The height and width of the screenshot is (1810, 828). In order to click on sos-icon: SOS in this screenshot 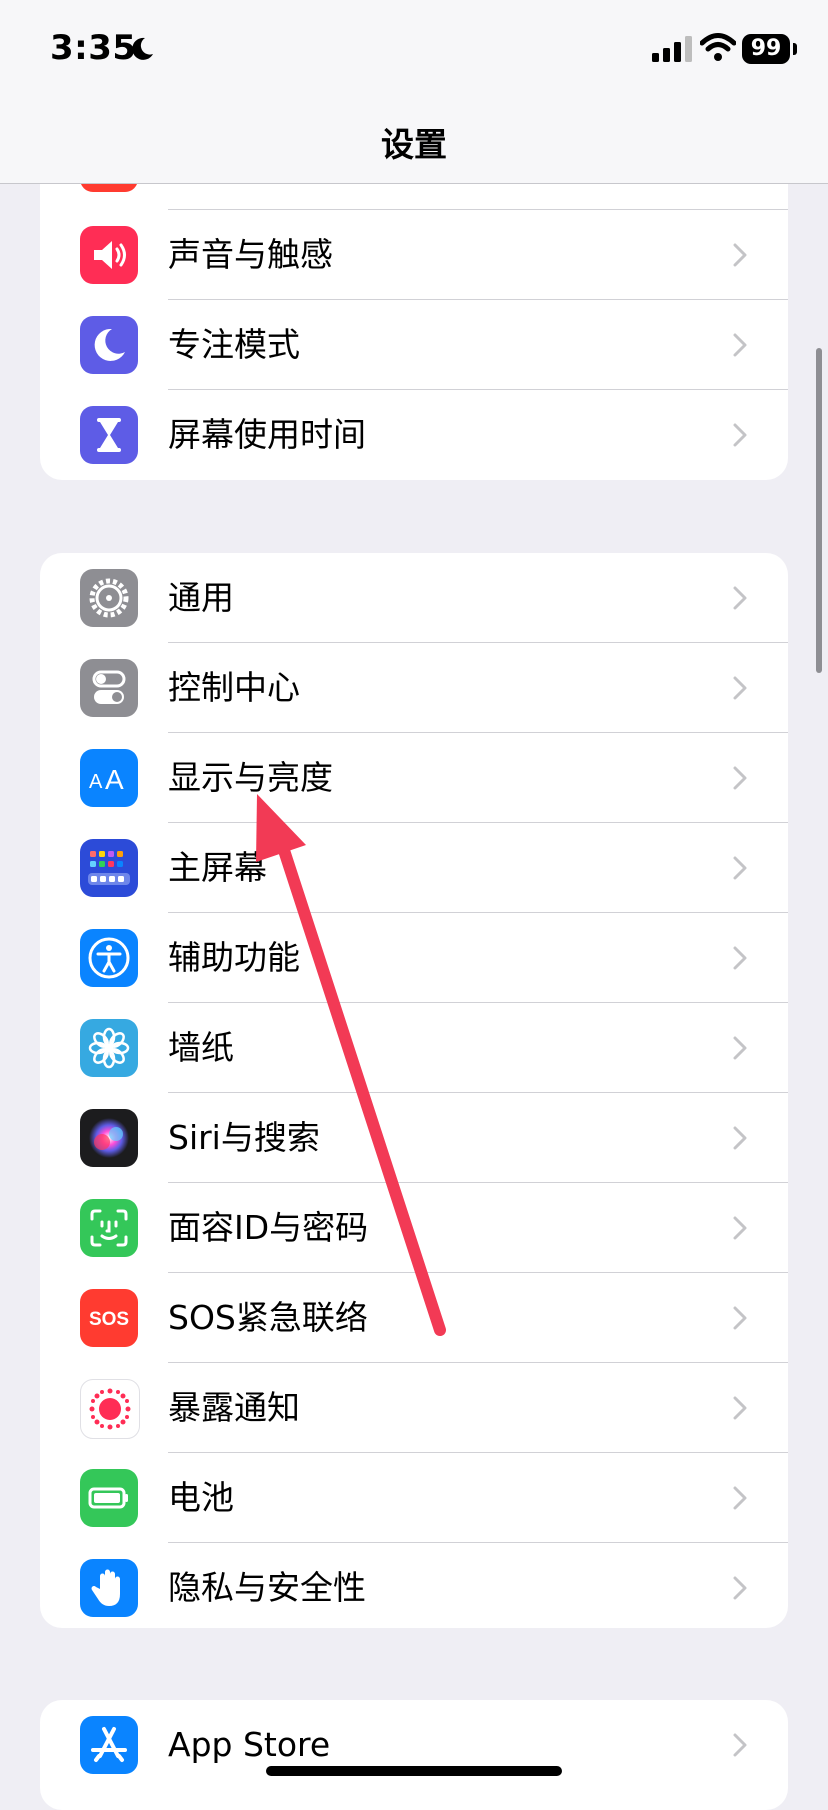, I will do `click(109, 1318)`.